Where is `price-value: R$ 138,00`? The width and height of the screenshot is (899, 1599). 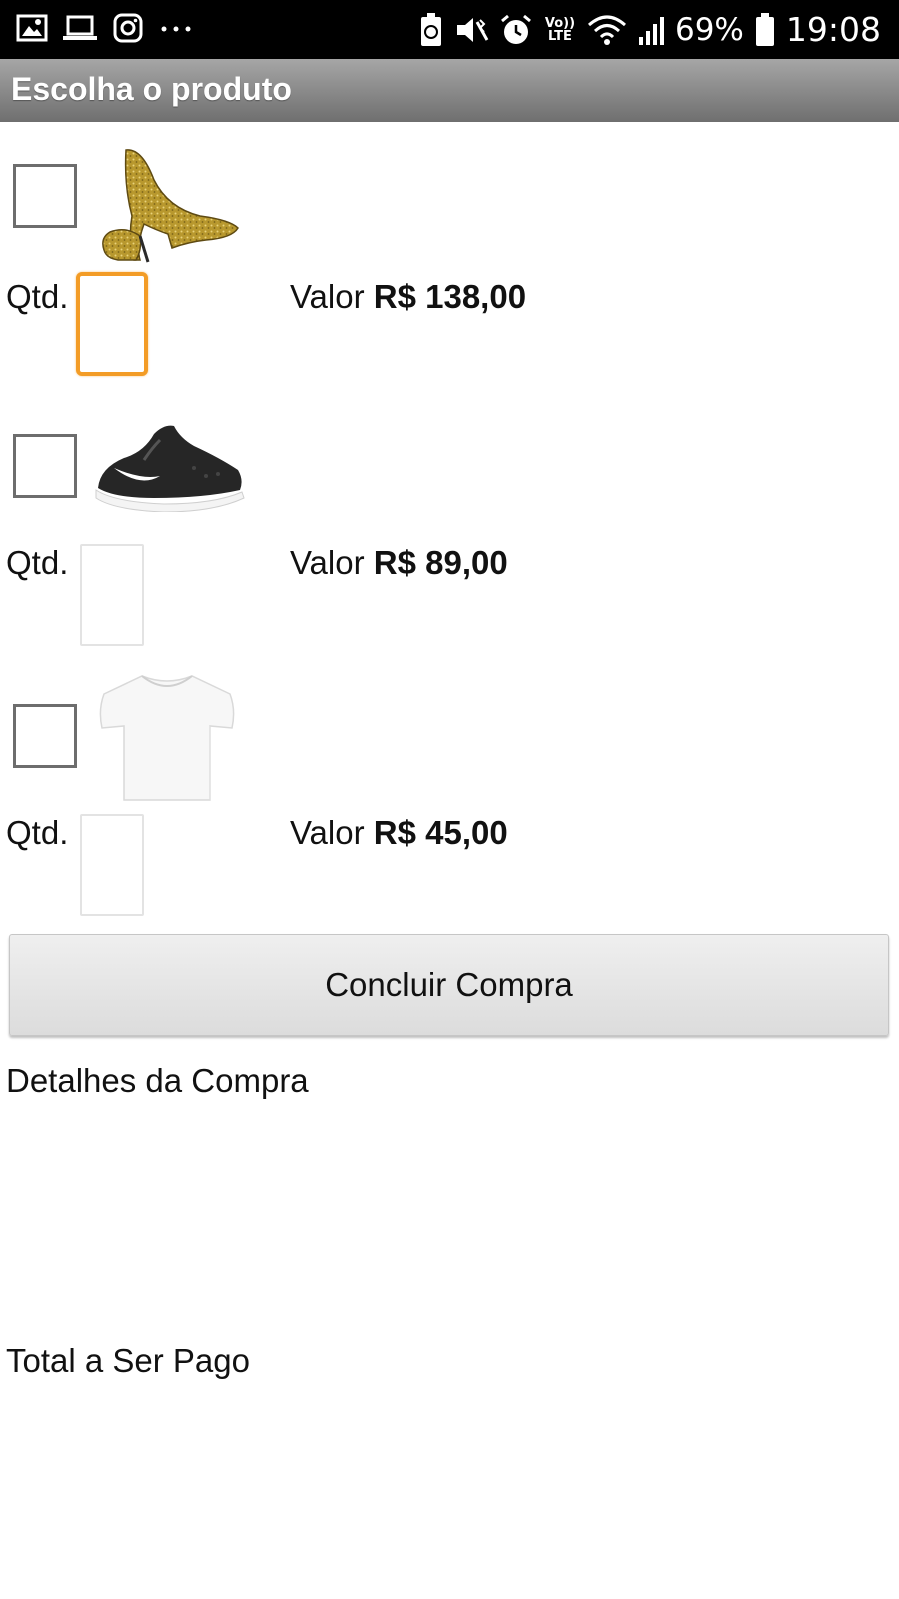 price-value: R$ 138,00 is located at coordinates (450, 296).